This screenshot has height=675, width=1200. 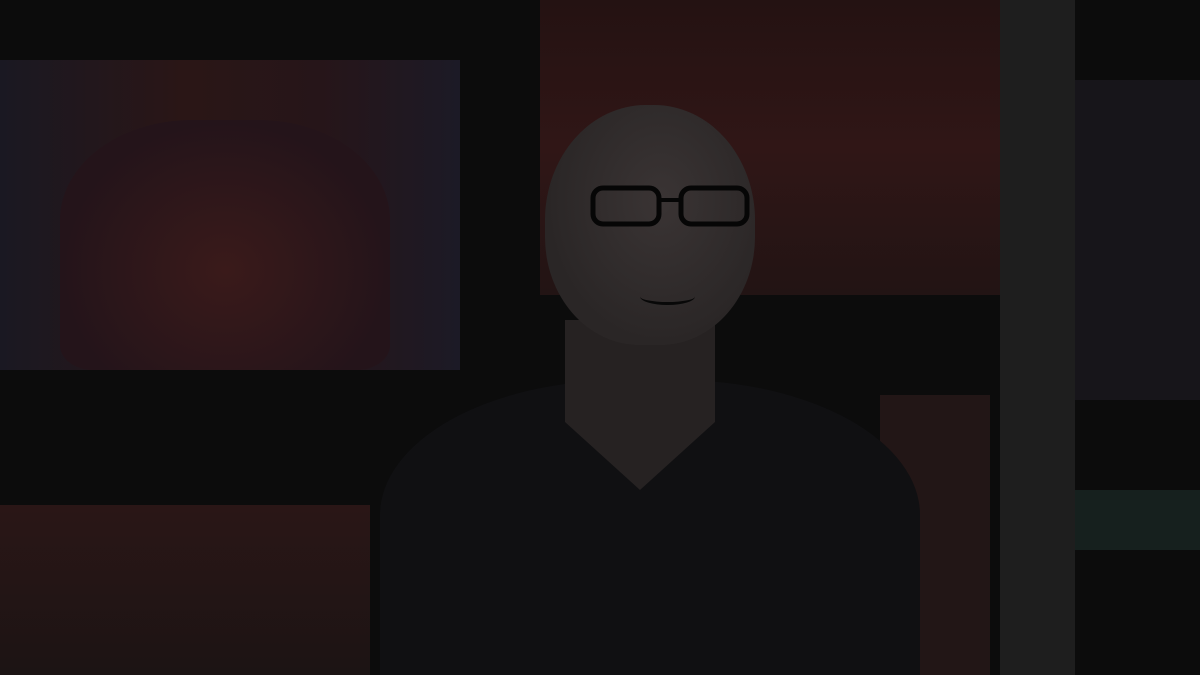 What do you see at coordinates (667, 296) in the screenshot?
I see `person-mouth` at bounding box center [667, 296].